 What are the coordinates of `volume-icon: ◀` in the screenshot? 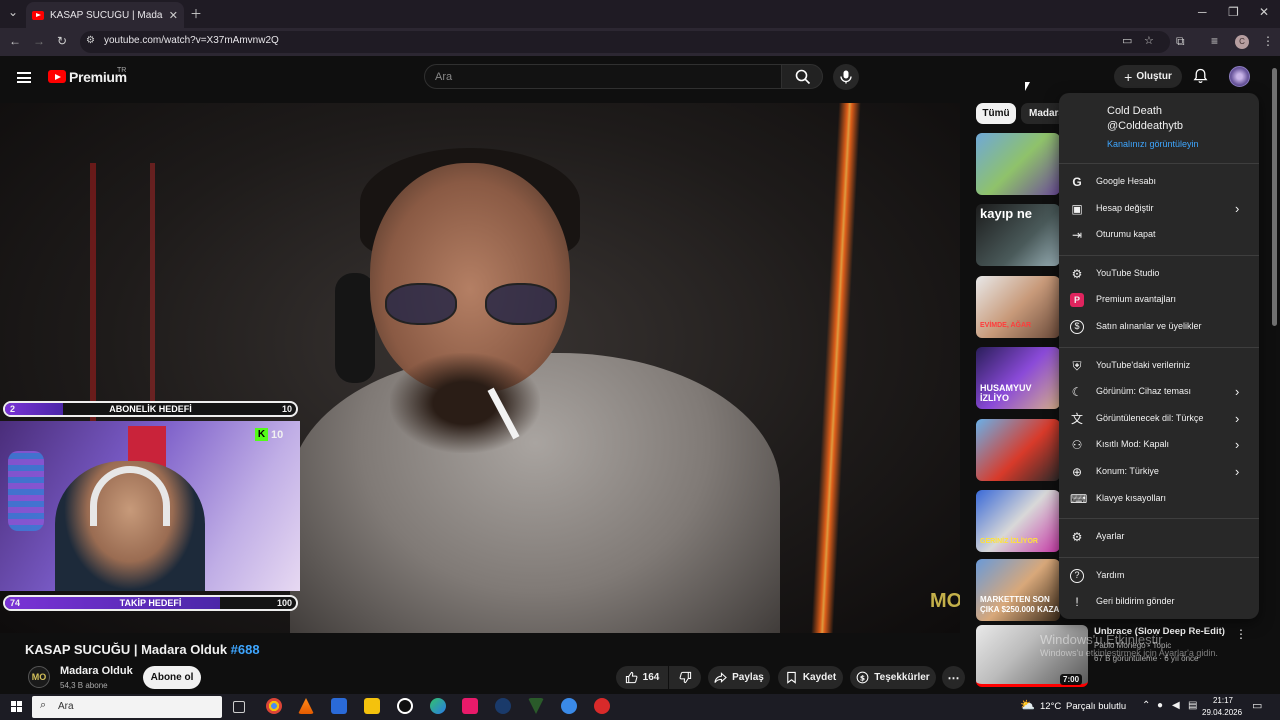 It's located at (1176, 705).